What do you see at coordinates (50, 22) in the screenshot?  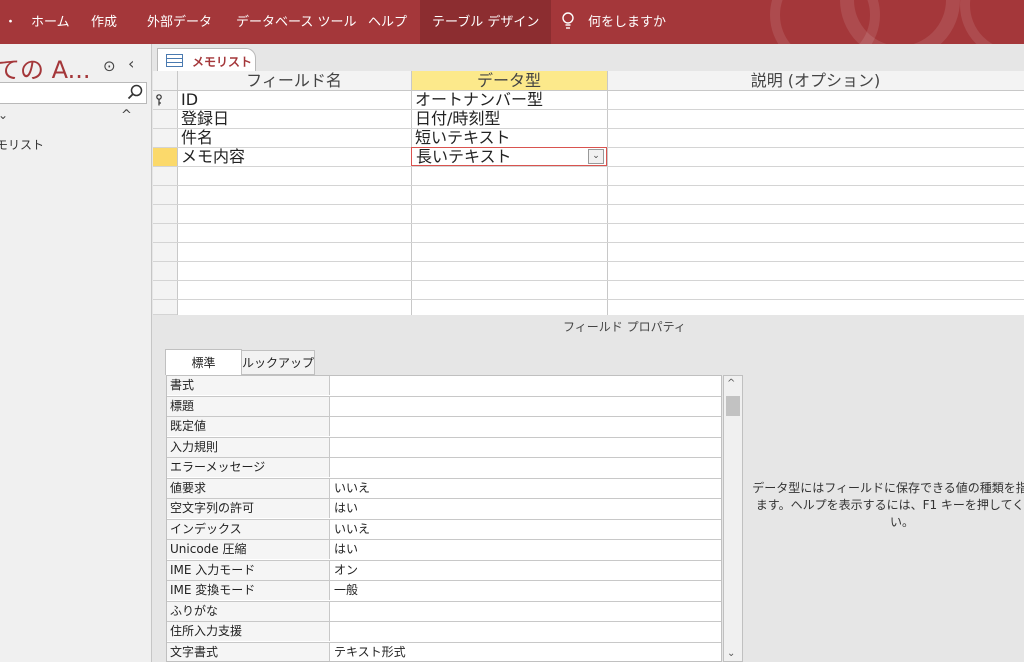 I see `tab-home: ホーム` at bounding box center [50, 22].